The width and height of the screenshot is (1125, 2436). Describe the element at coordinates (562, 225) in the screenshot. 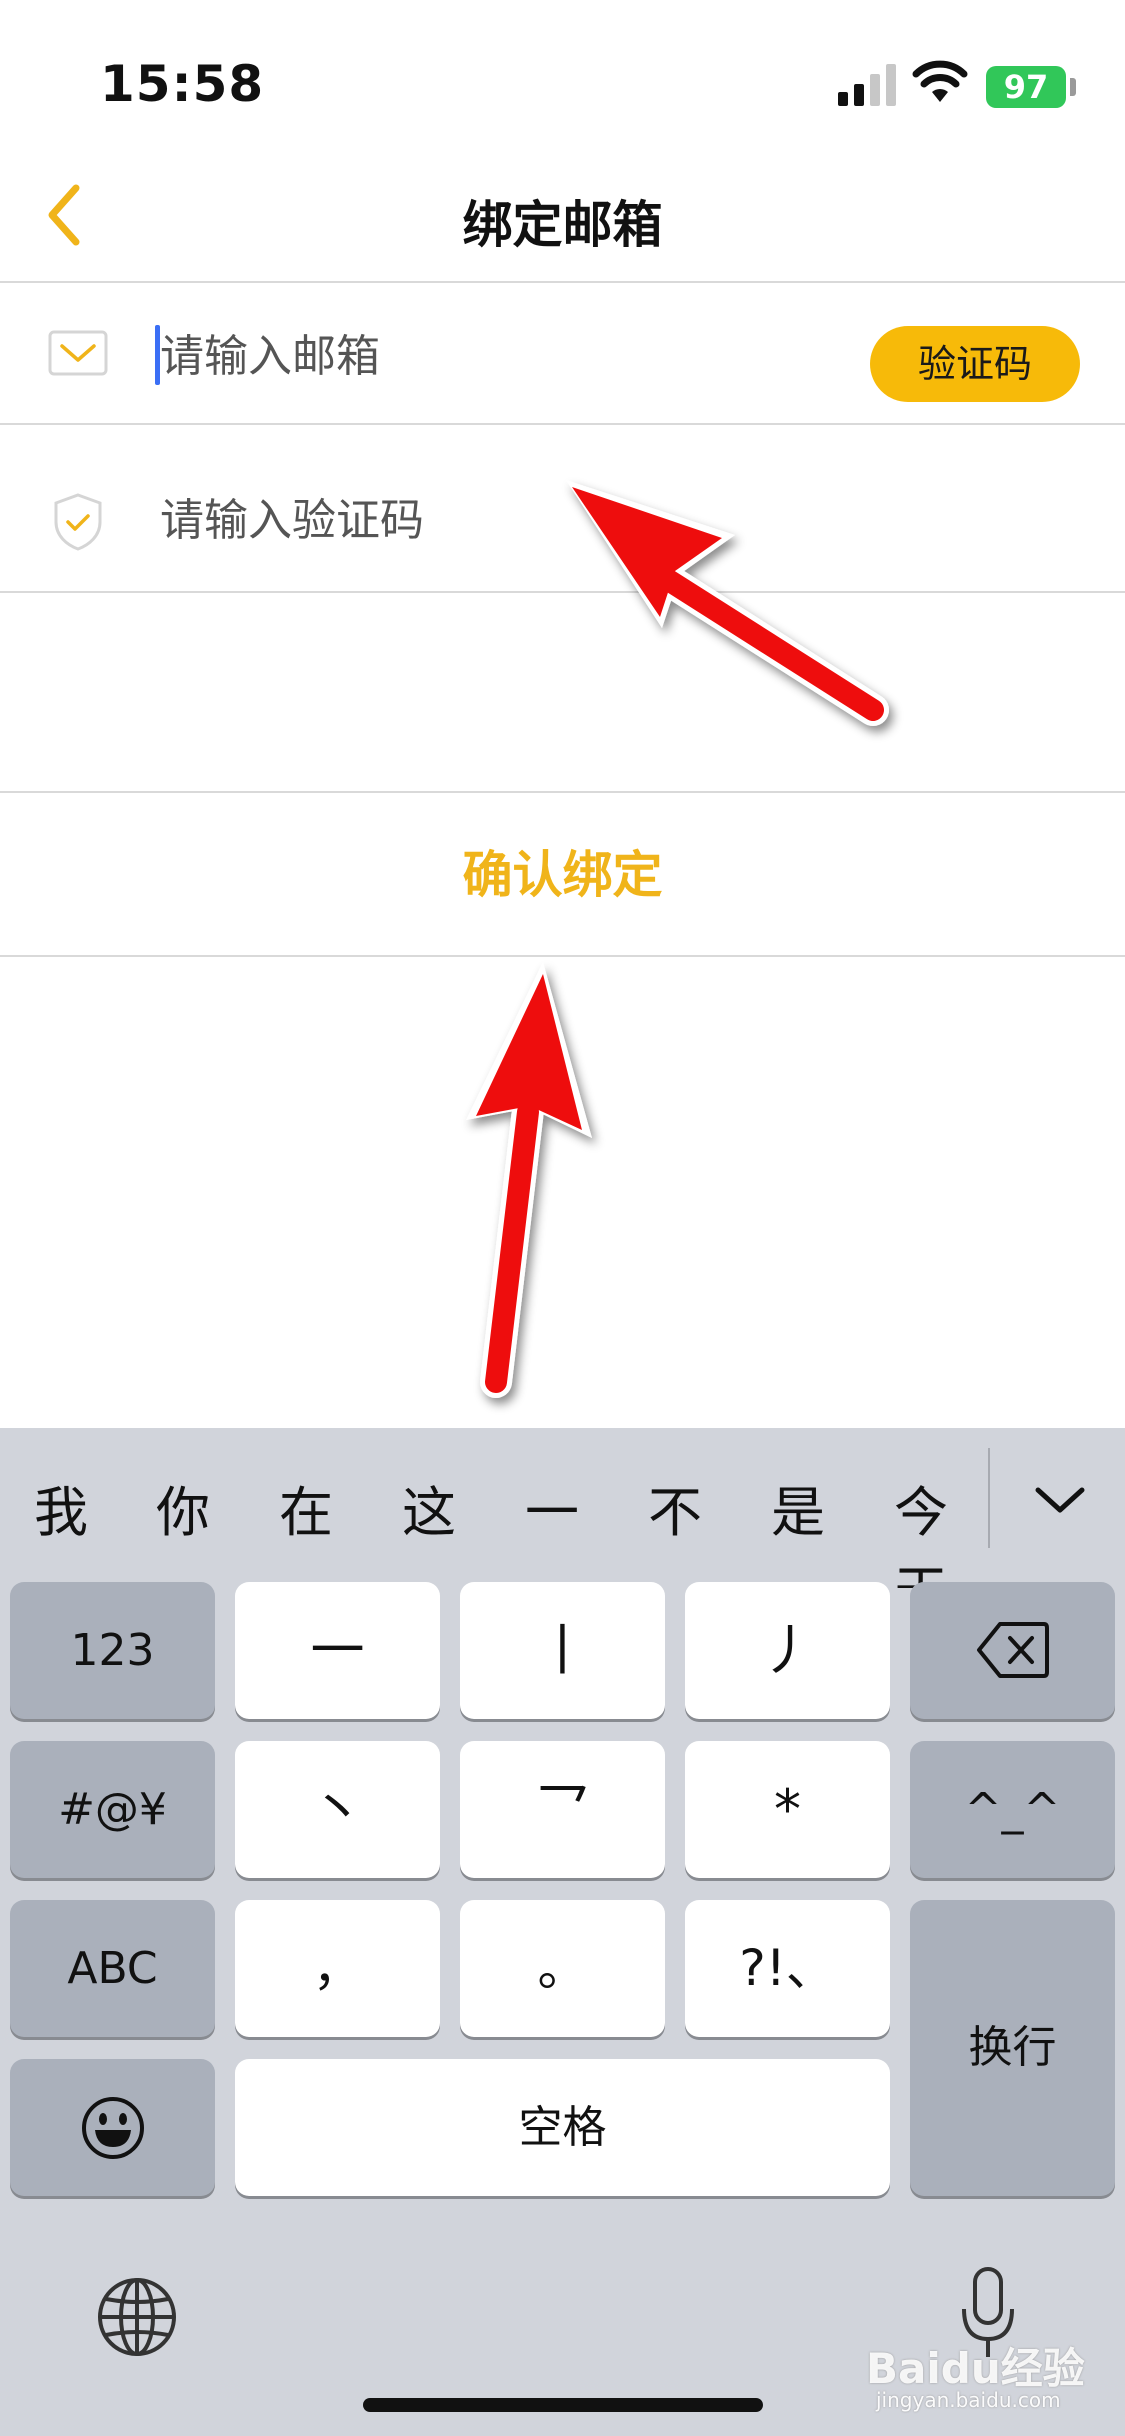

I see `page-title: 绑定邮箱` at that location.